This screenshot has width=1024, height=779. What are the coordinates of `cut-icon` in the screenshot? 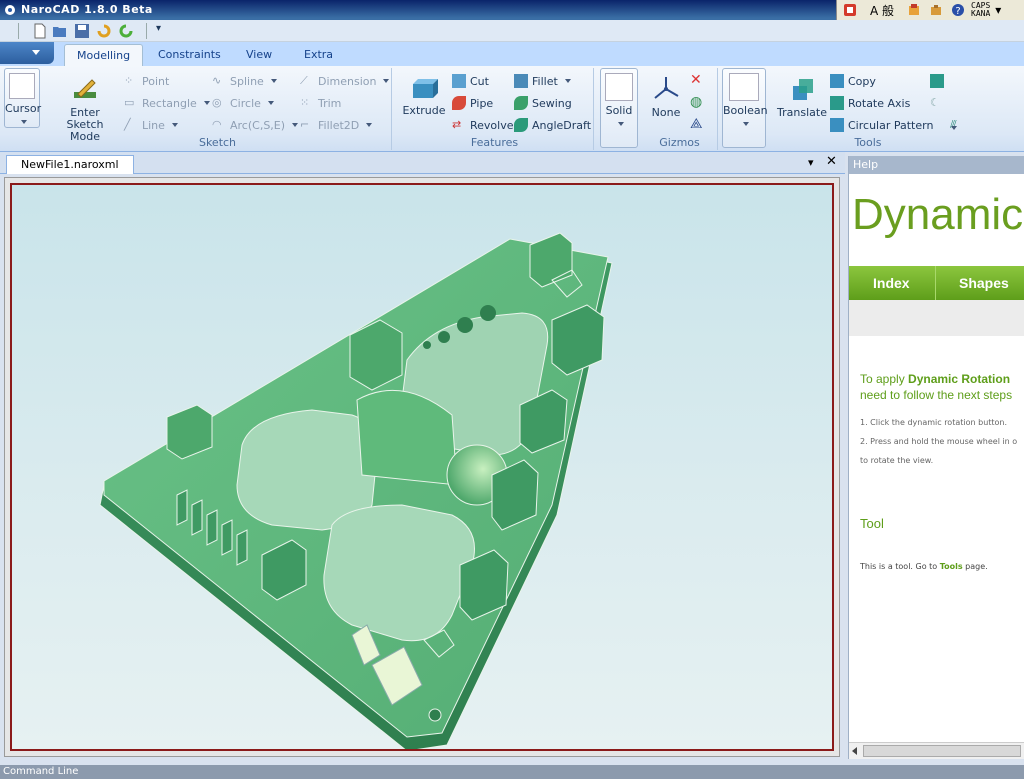 It's located at (459, 81).